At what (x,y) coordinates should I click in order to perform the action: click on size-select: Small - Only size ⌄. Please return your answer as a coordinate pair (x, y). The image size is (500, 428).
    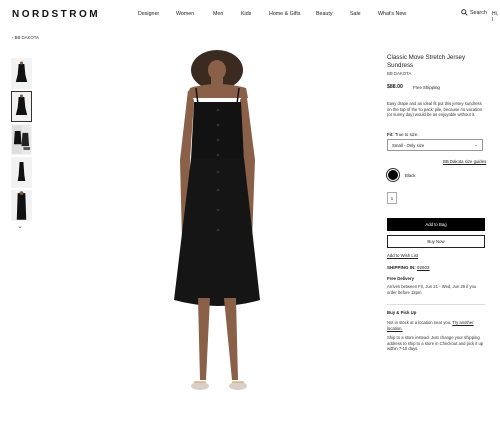
    Looking at the image, I should click on (435, 145).